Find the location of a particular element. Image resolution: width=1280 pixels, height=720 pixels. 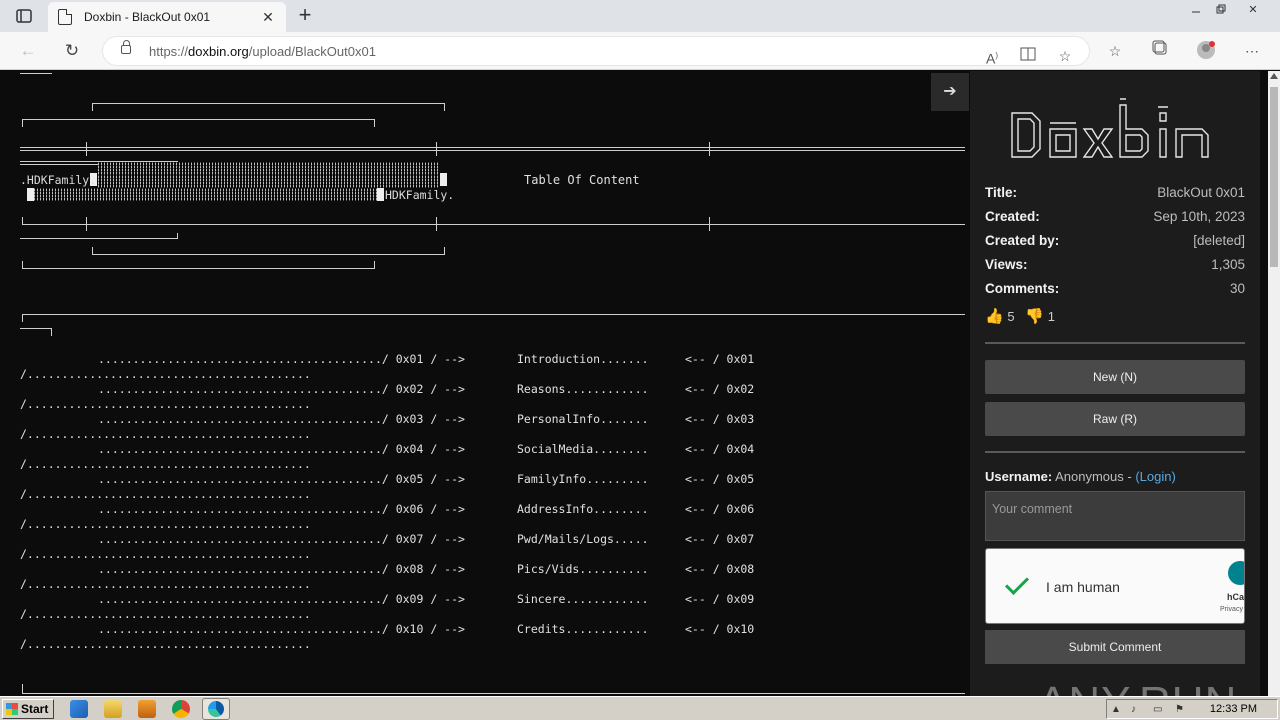

vote-summary: 👍 5 👎 1 is located at coordinates (1020, 316).